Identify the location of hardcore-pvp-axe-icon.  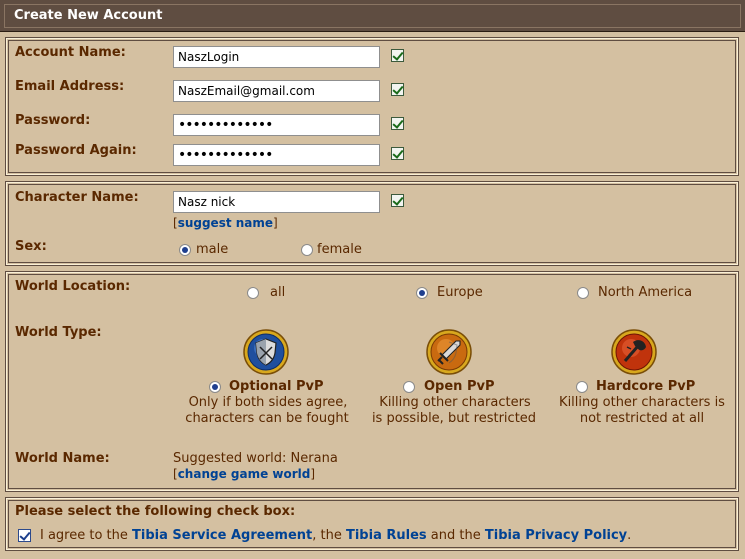
(634, 352).